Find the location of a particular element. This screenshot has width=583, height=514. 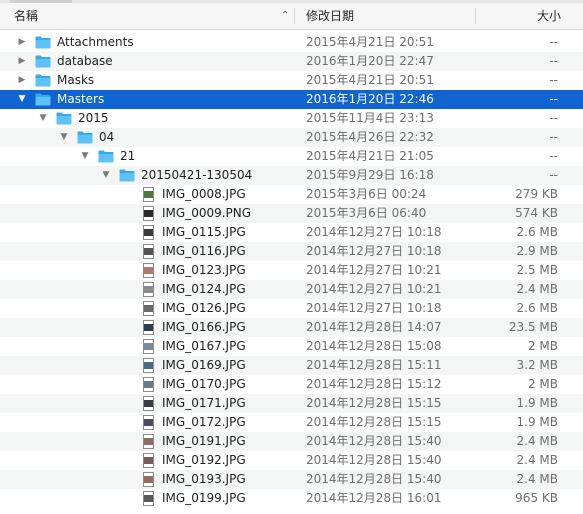

column-header-bar: 名稱 ⌃ 修改日期 大小 is located at coordinates (291, 16).